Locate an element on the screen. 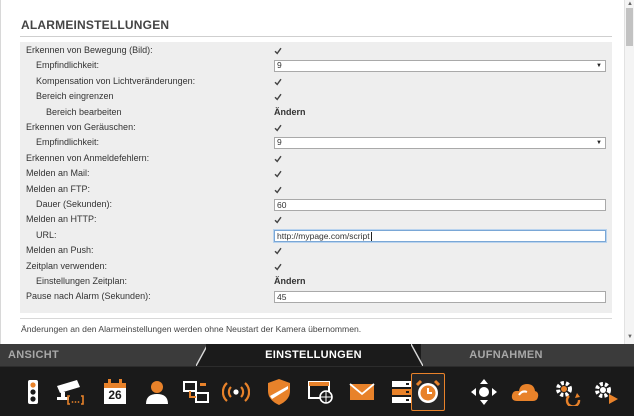  setting-row: Empfindlichkeit: 9 ▼ is located at coordinates (316, 65).